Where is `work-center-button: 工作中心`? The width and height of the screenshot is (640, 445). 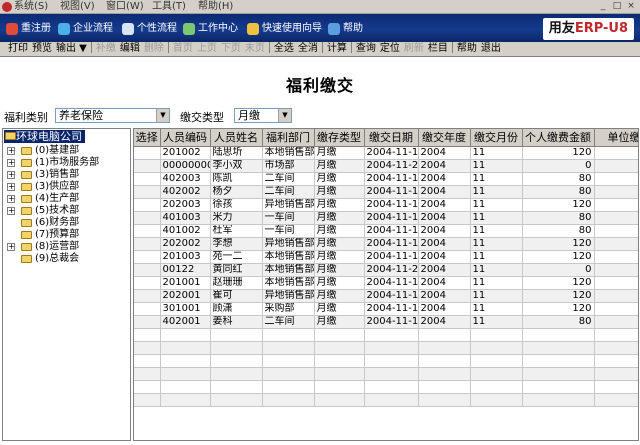 work-center-button: 工作中心 is located at coordinates (210, 29).